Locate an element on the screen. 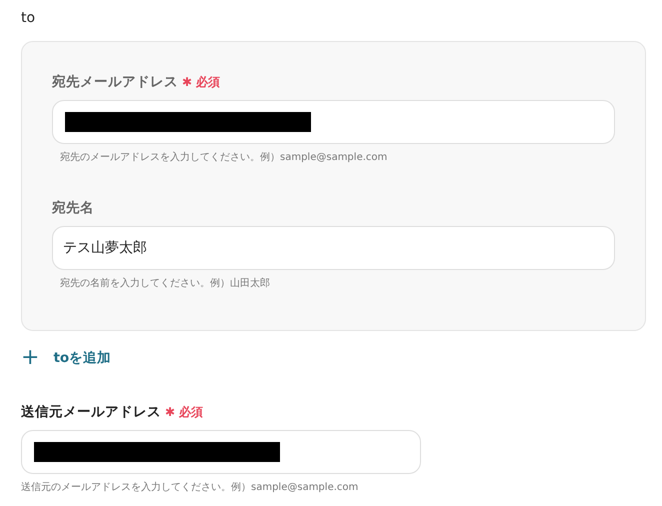 This screenshot has height=506, width=662. add-to-button: + toを追加 is located at coordinates (66, 358).